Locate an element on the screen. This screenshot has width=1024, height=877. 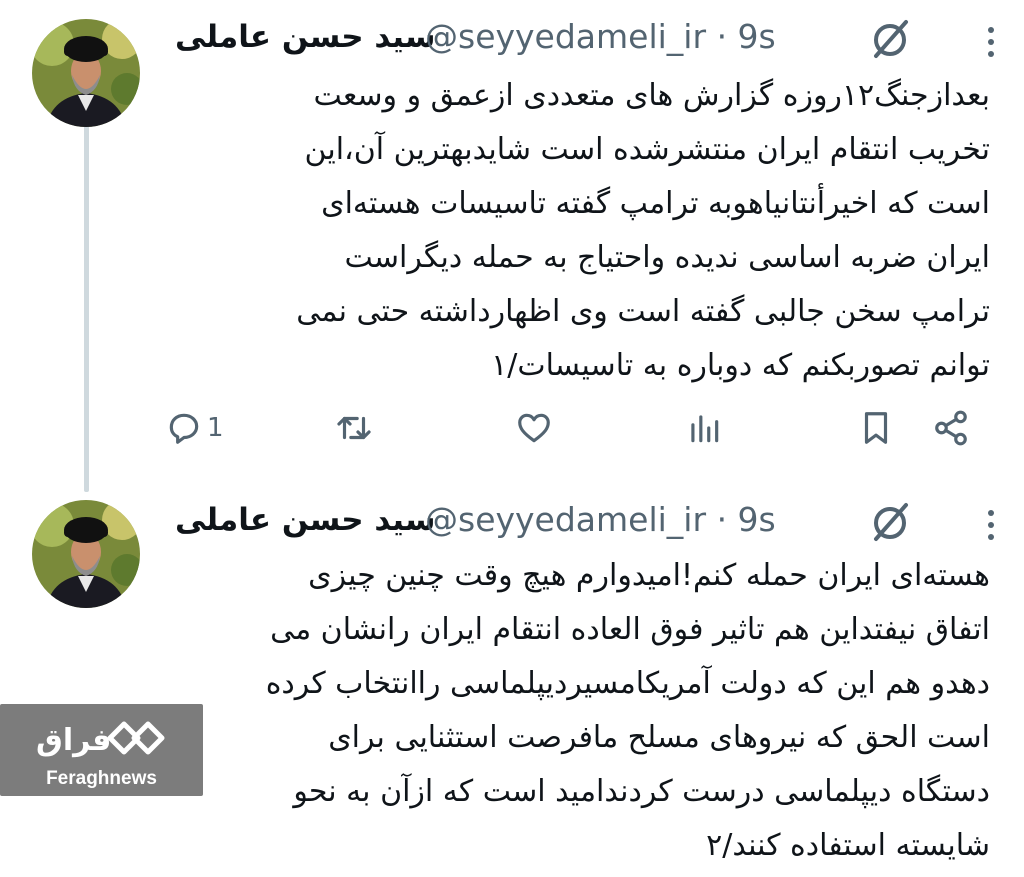
retweet-icon is located at coordinates (354, 428).